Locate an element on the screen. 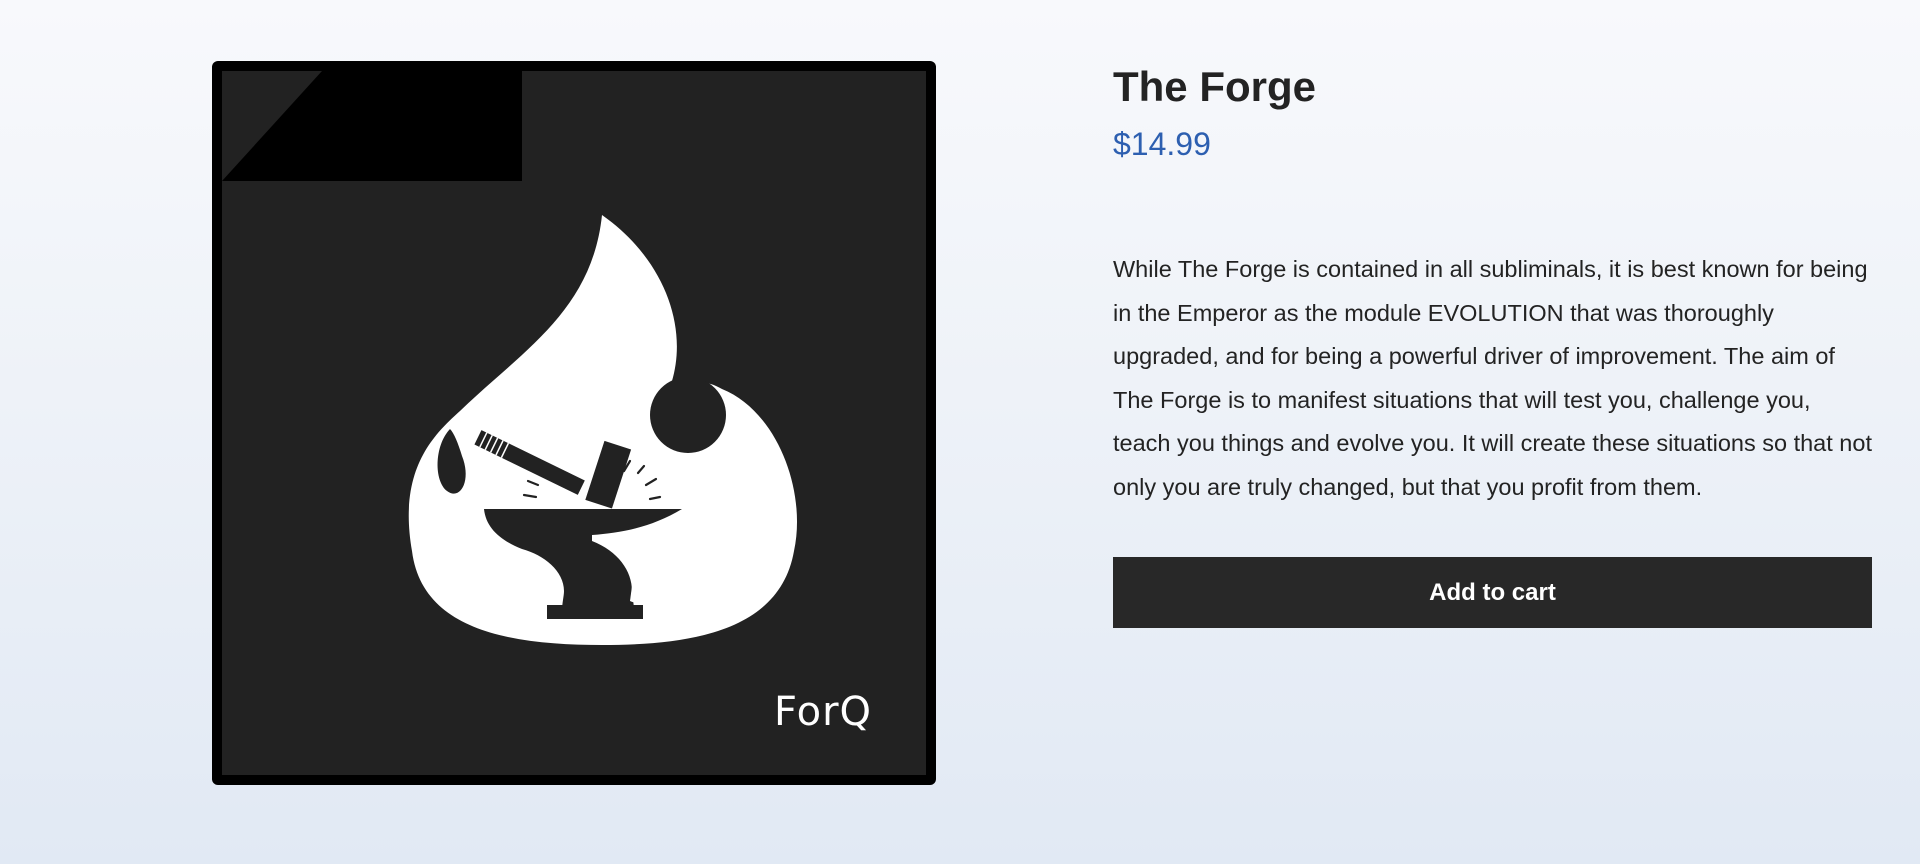 This screenshot has width=1920, height=864. brand-logo-text: ForQ is located at coordinates (823, 712).